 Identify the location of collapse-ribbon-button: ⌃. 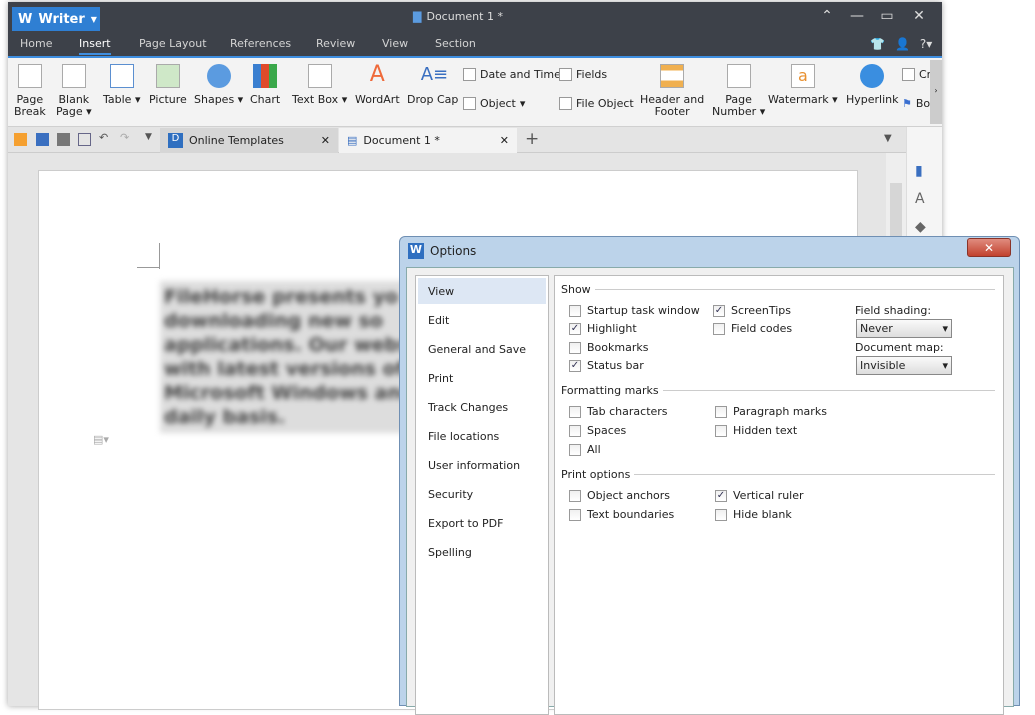
(827, 16).